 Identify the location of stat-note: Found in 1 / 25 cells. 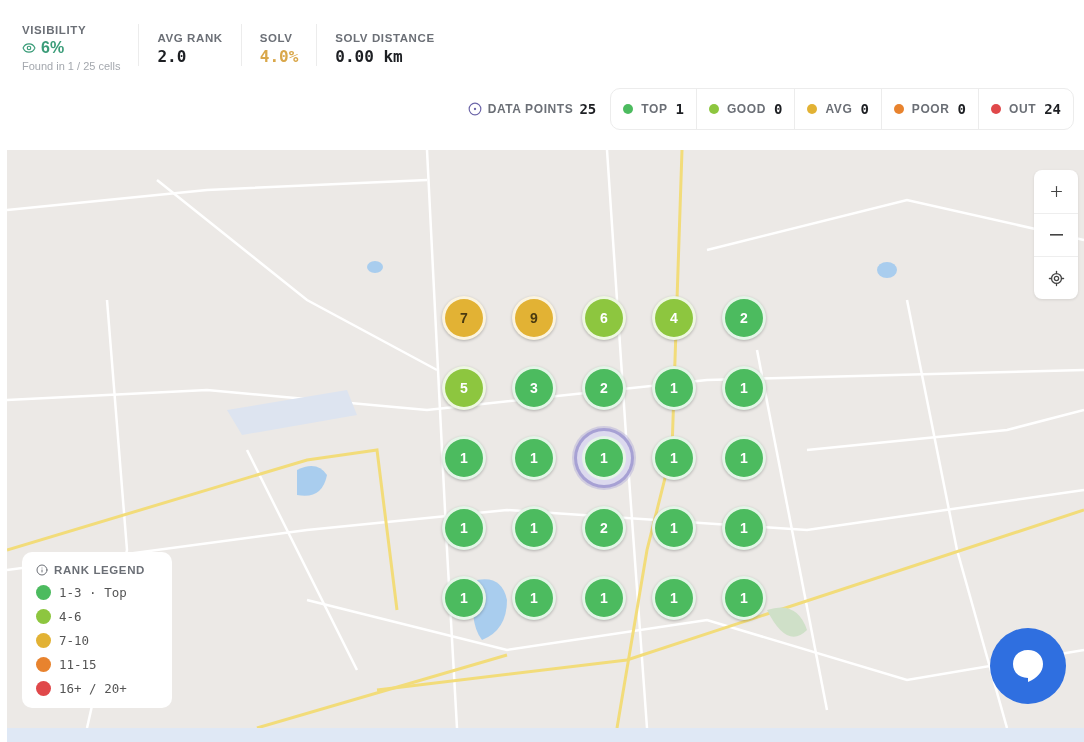
(71, 66).